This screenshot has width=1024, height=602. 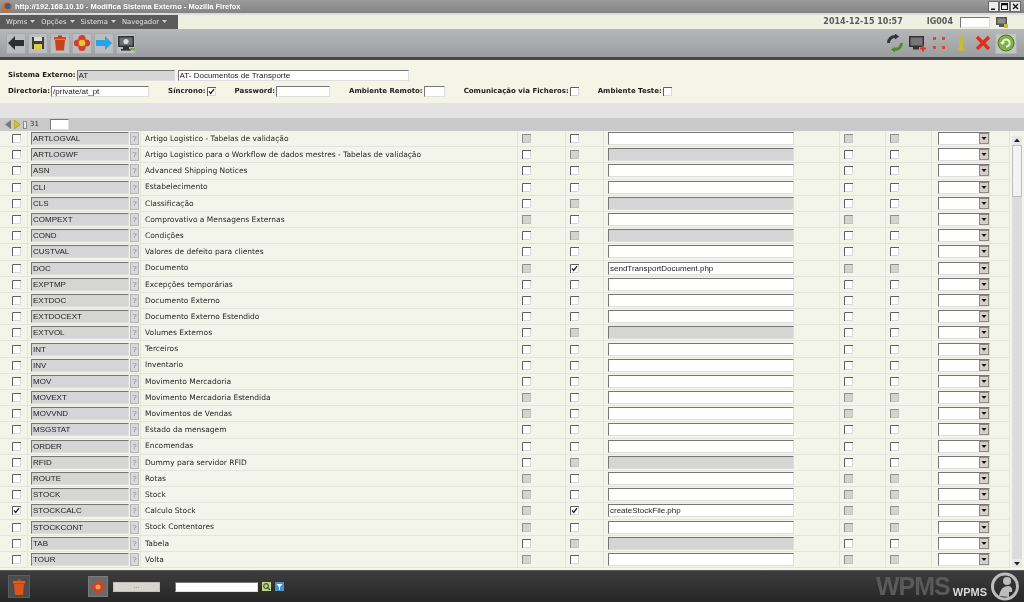 I want to click on script-field: createStockFile.php, so click(x=701, y=511).